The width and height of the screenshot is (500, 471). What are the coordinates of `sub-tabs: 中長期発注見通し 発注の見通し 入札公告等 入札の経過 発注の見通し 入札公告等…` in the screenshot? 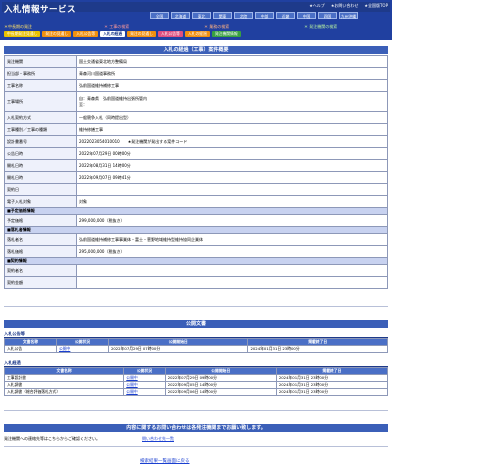 It's located at (122, 34).